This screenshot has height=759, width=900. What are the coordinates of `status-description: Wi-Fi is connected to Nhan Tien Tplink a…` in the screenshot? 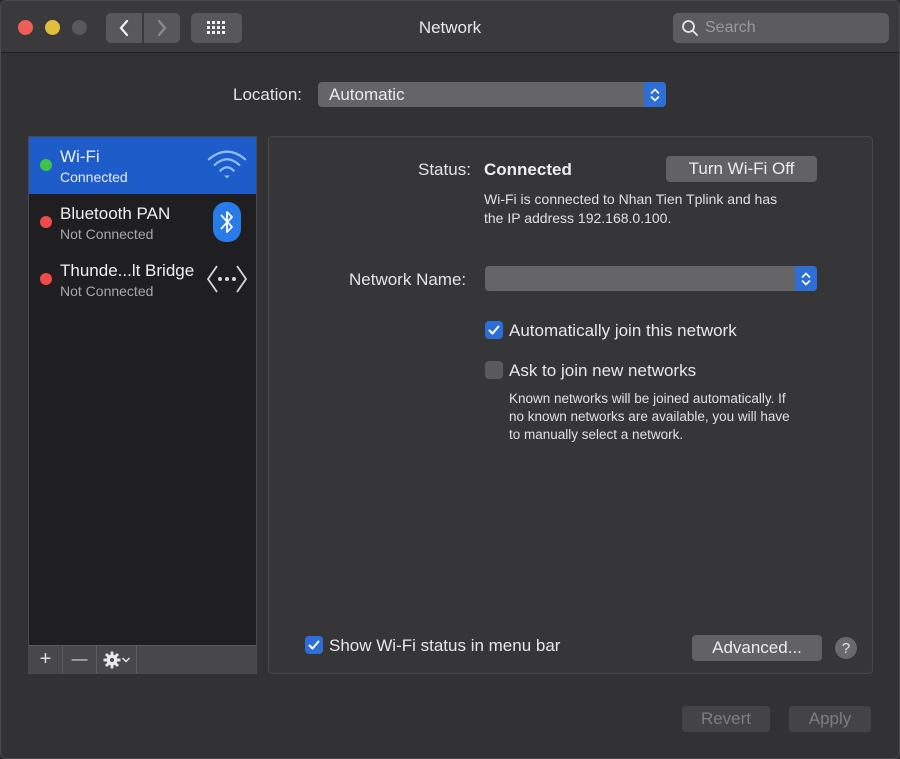 It's located at (630, 209).